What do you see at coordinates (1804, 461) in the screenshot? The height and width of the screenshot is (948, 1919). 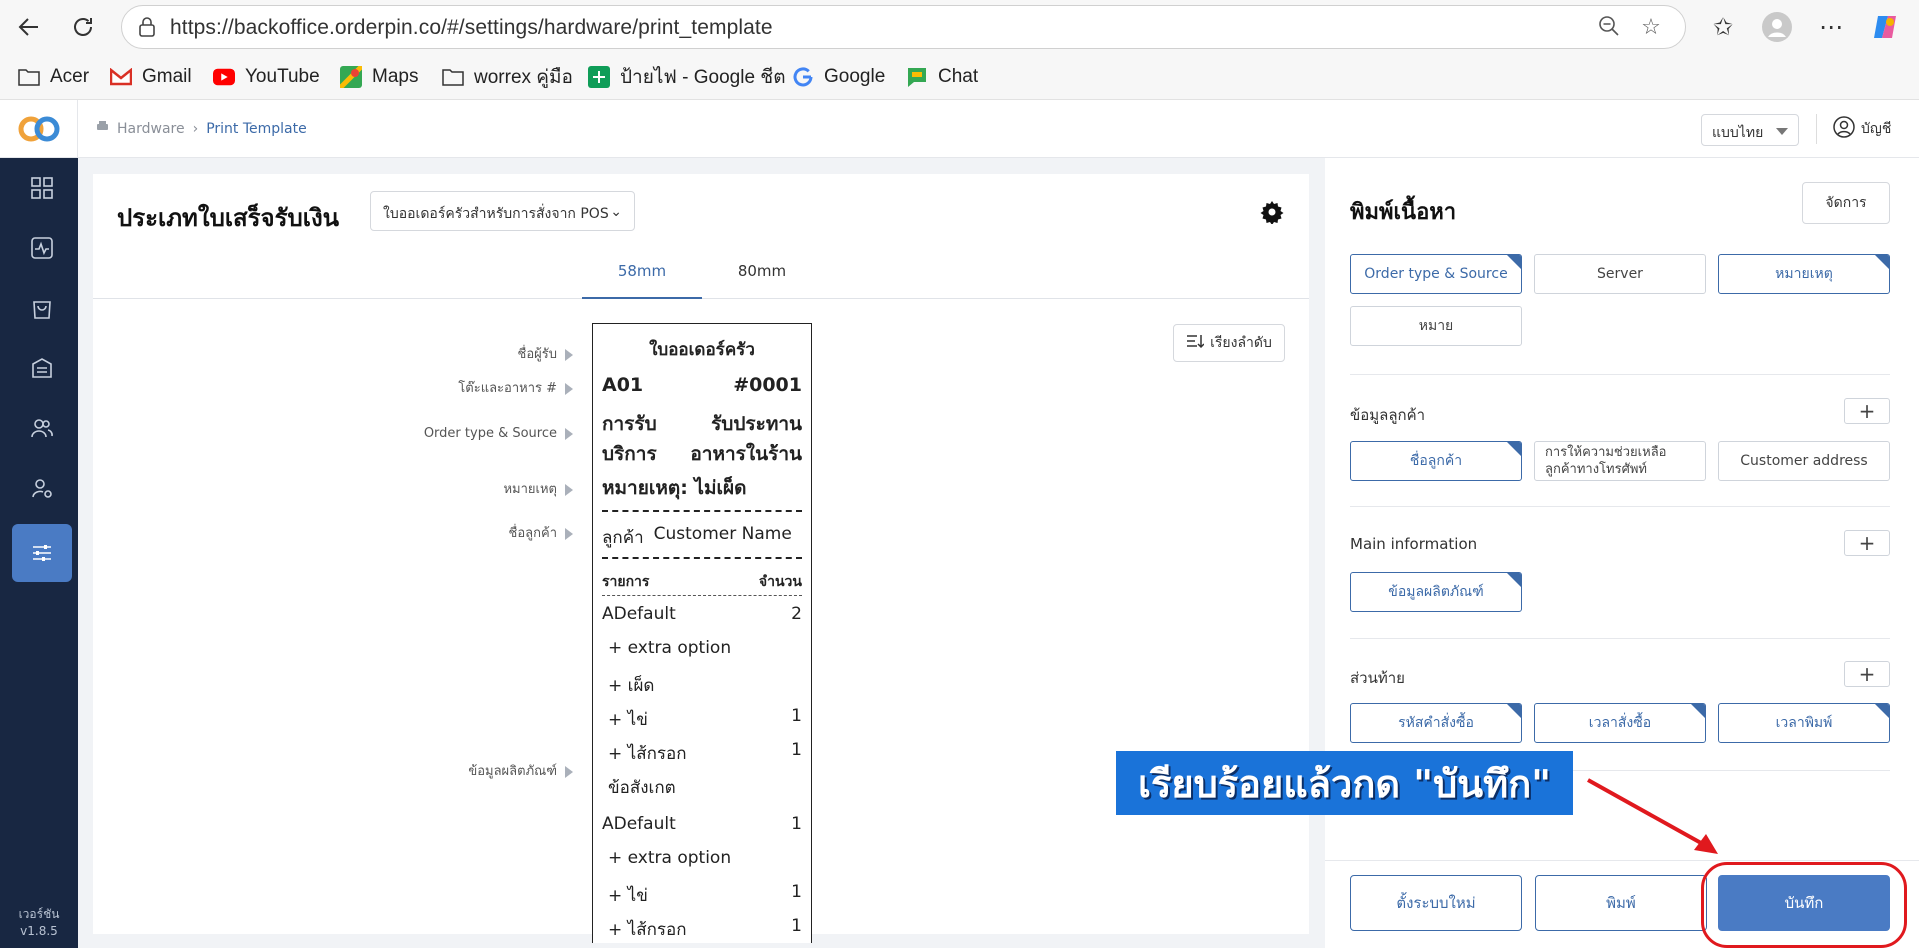 I see `chip-customer-address: Customer address` at bounding box center [1804, 461].